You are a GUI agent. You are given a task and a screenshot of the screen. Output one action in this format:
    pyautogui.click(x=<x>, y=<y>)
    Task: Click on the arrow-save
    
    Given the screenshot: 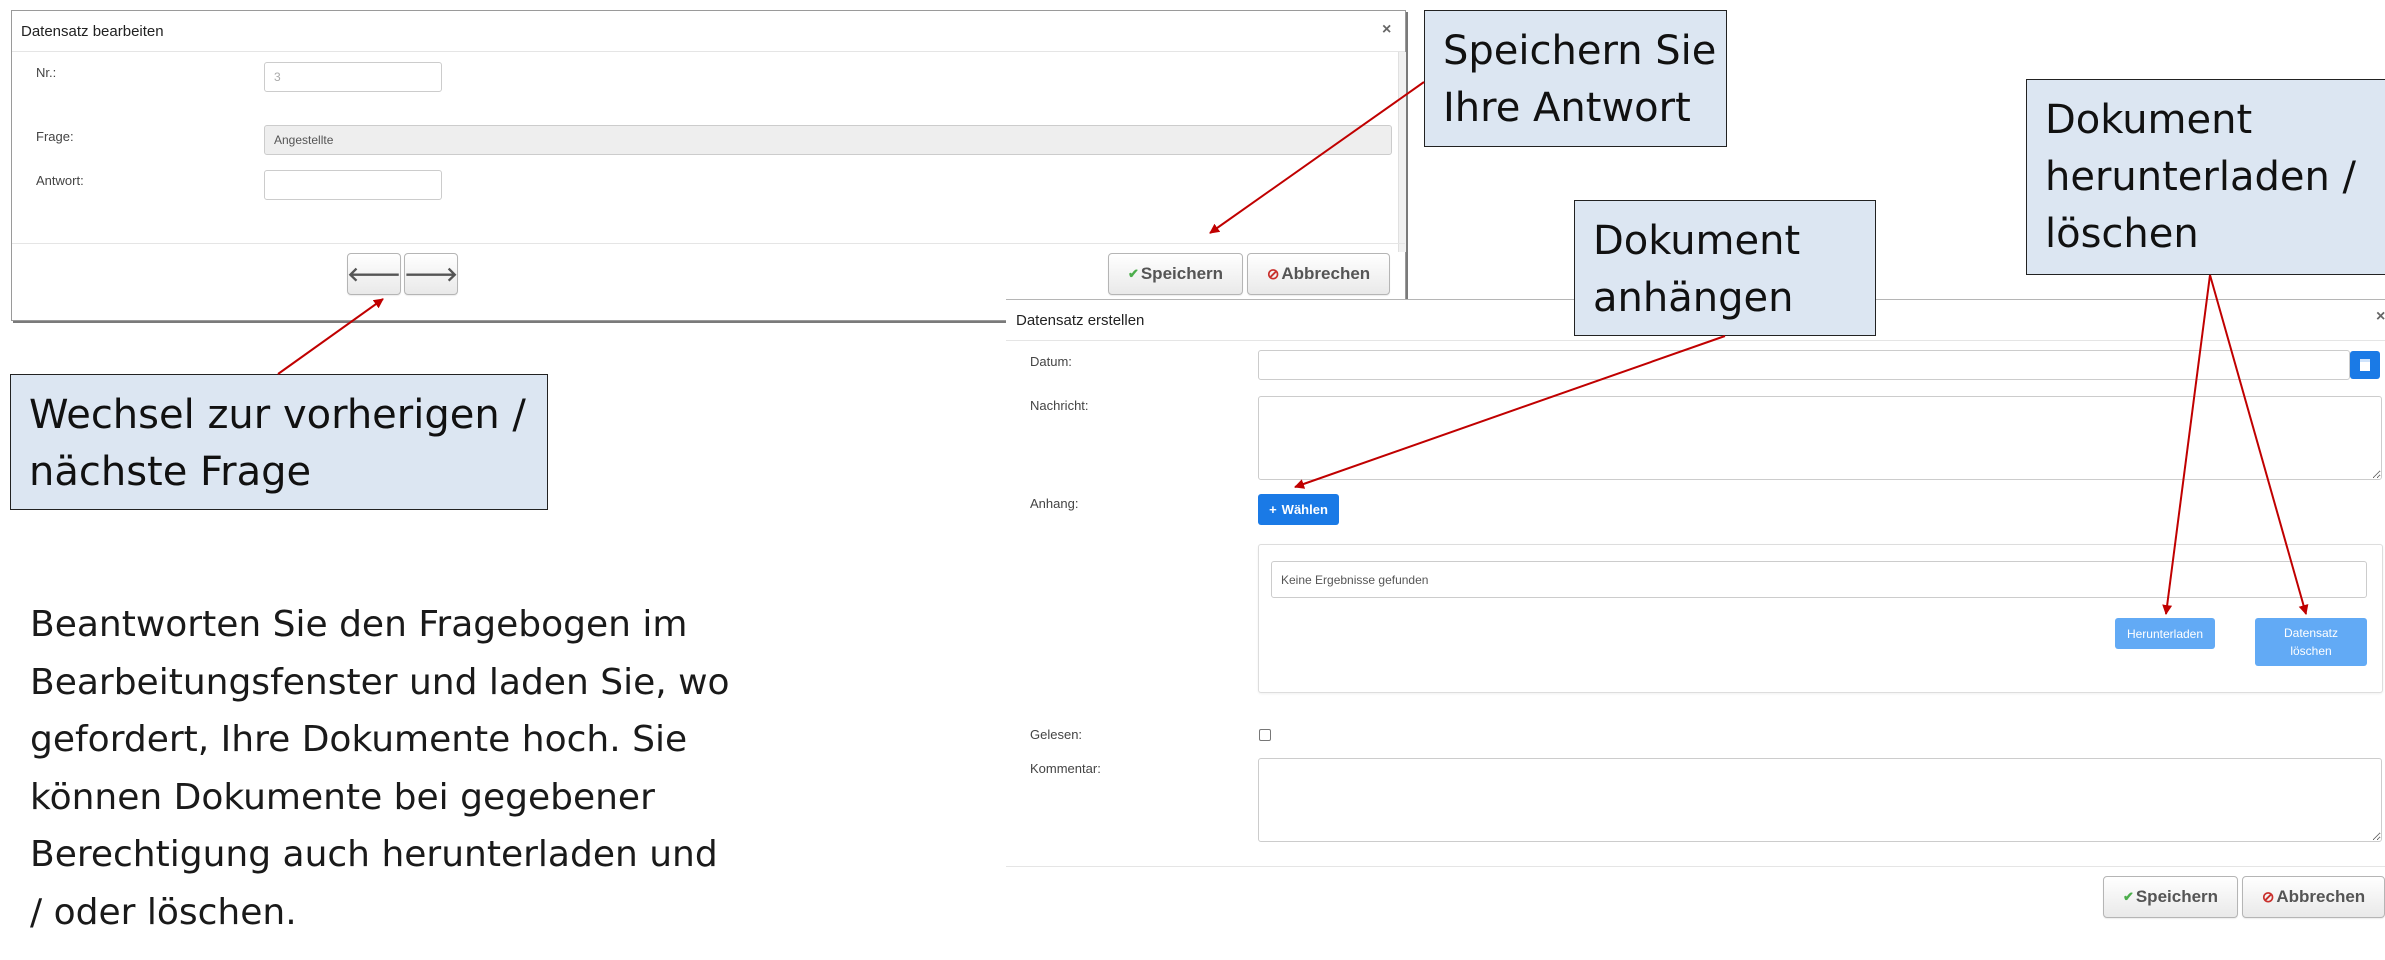 What is the action you would take?
    pyautogui.click(x=1317, y=157)
    